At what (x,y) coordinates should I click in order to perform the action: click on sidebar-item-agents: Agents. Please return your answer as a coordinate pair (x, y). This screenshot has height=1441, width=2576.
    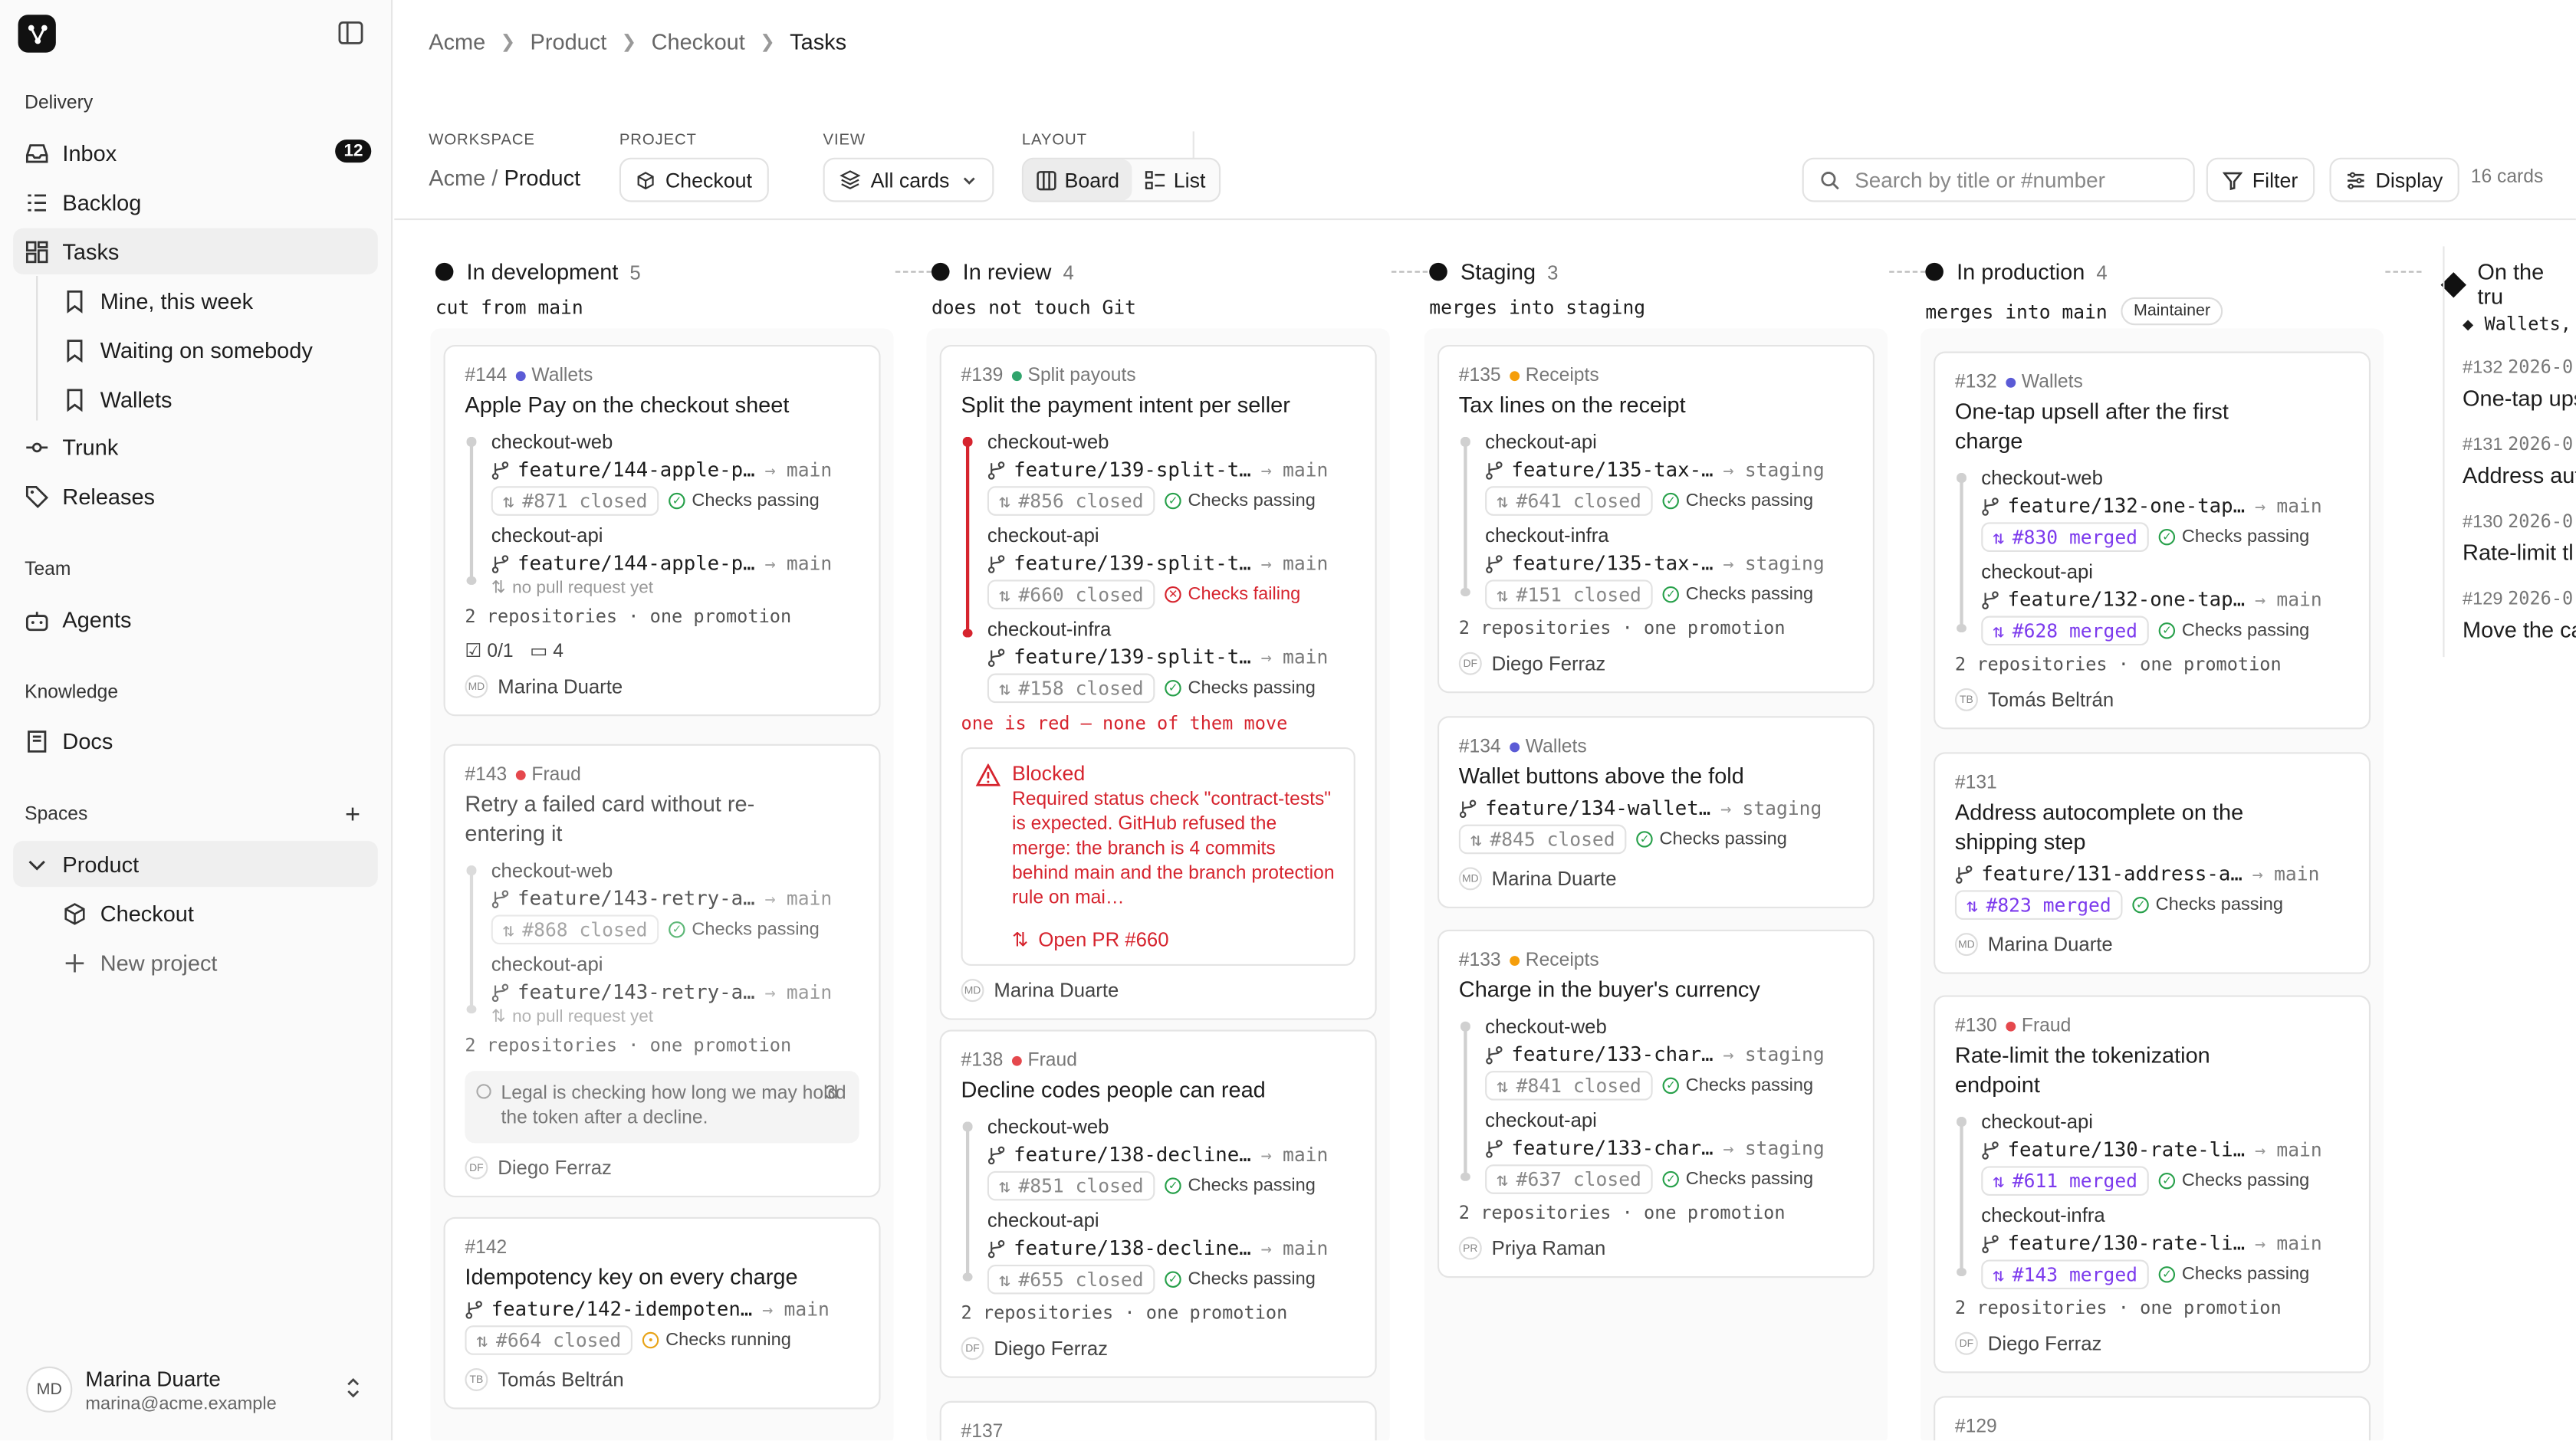
    Looking at the image, I should click on (195, 619).